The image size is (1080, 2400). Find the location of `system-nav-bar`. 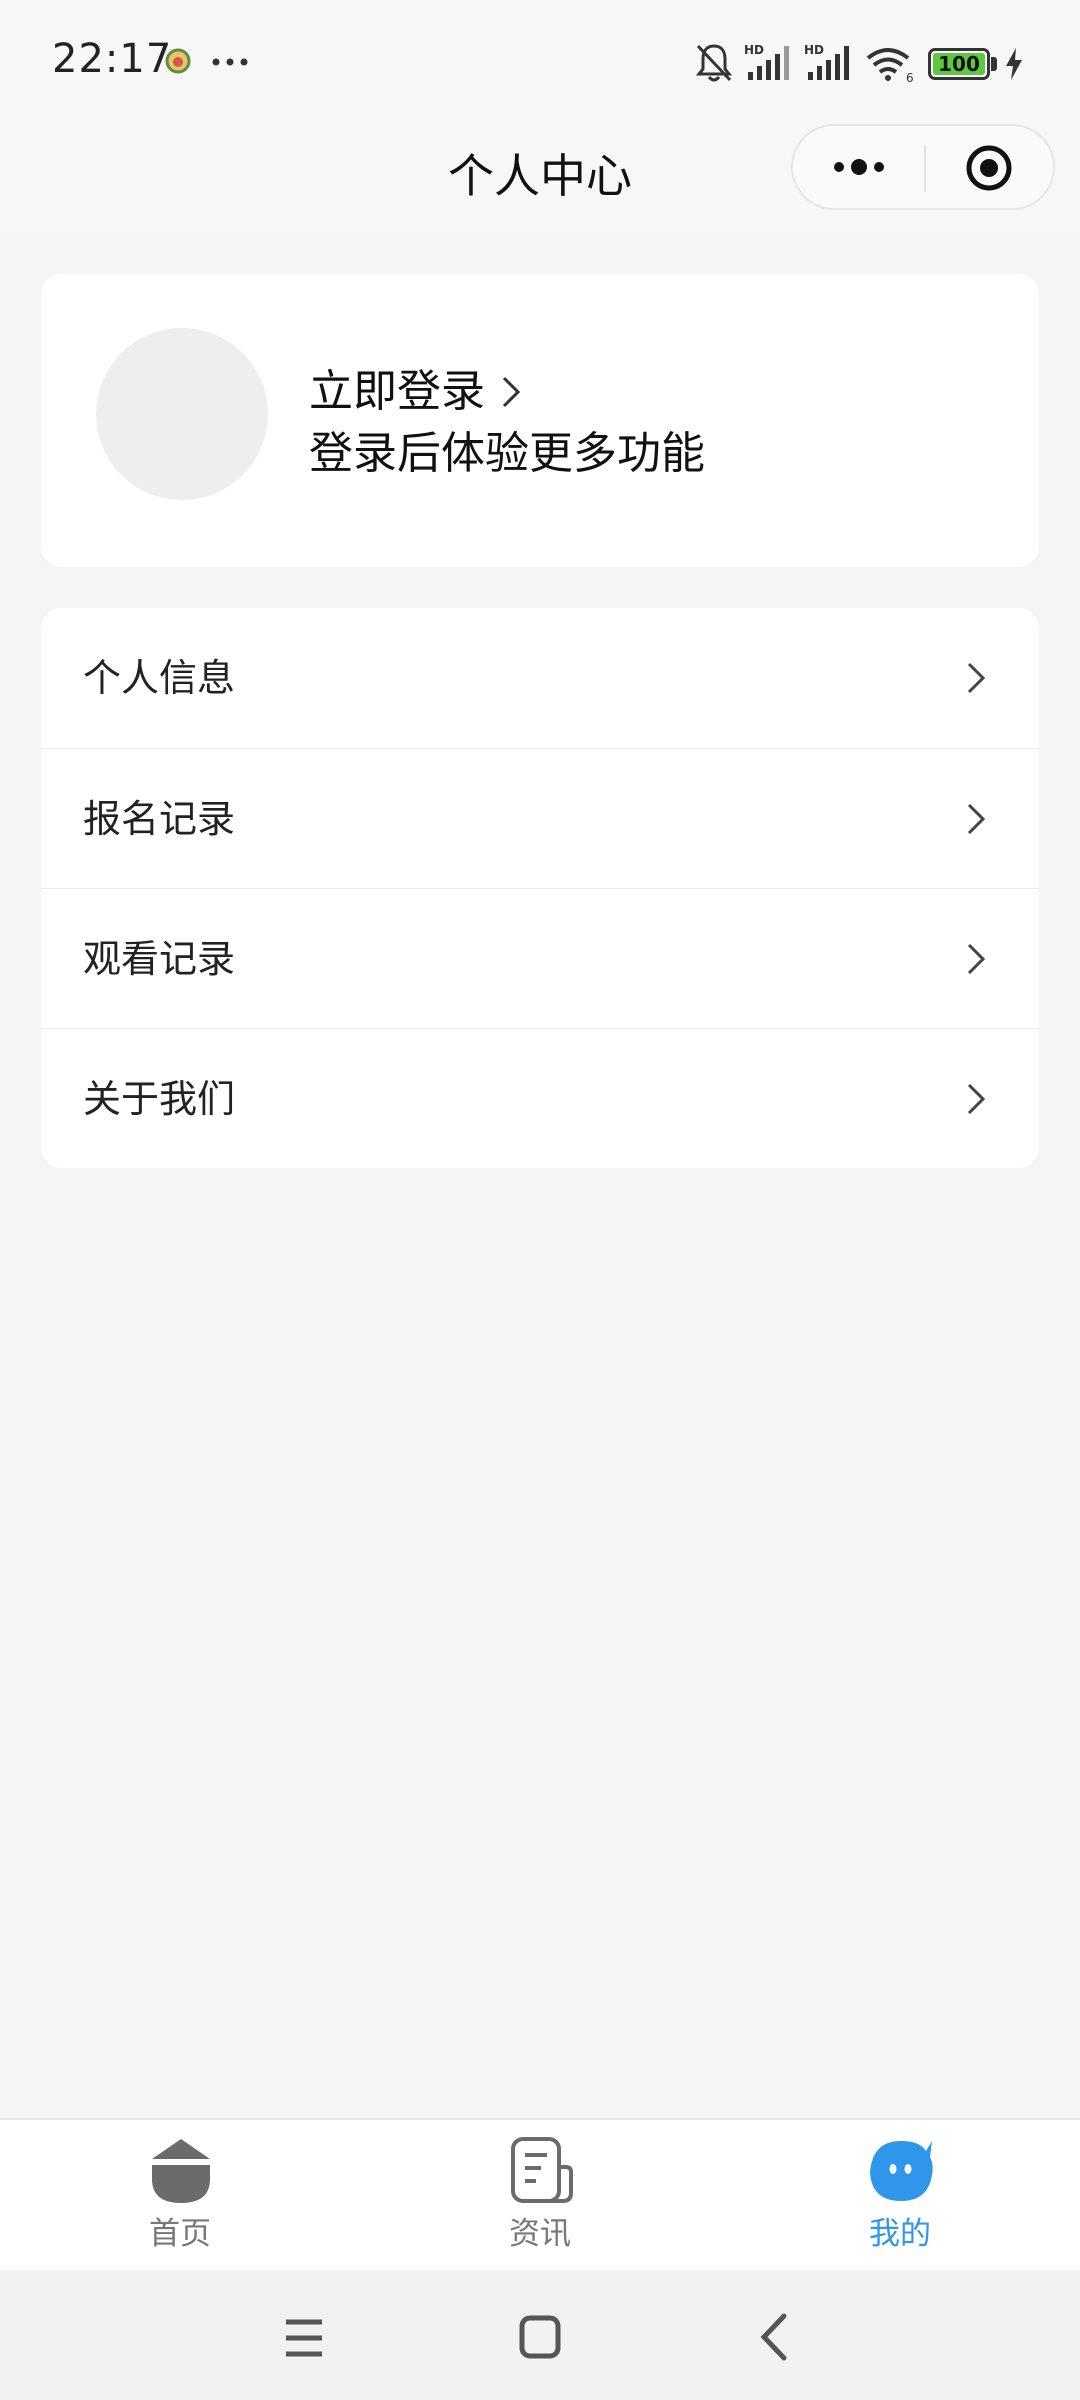

system-nav-bar is located at coordinates (540, 2335).